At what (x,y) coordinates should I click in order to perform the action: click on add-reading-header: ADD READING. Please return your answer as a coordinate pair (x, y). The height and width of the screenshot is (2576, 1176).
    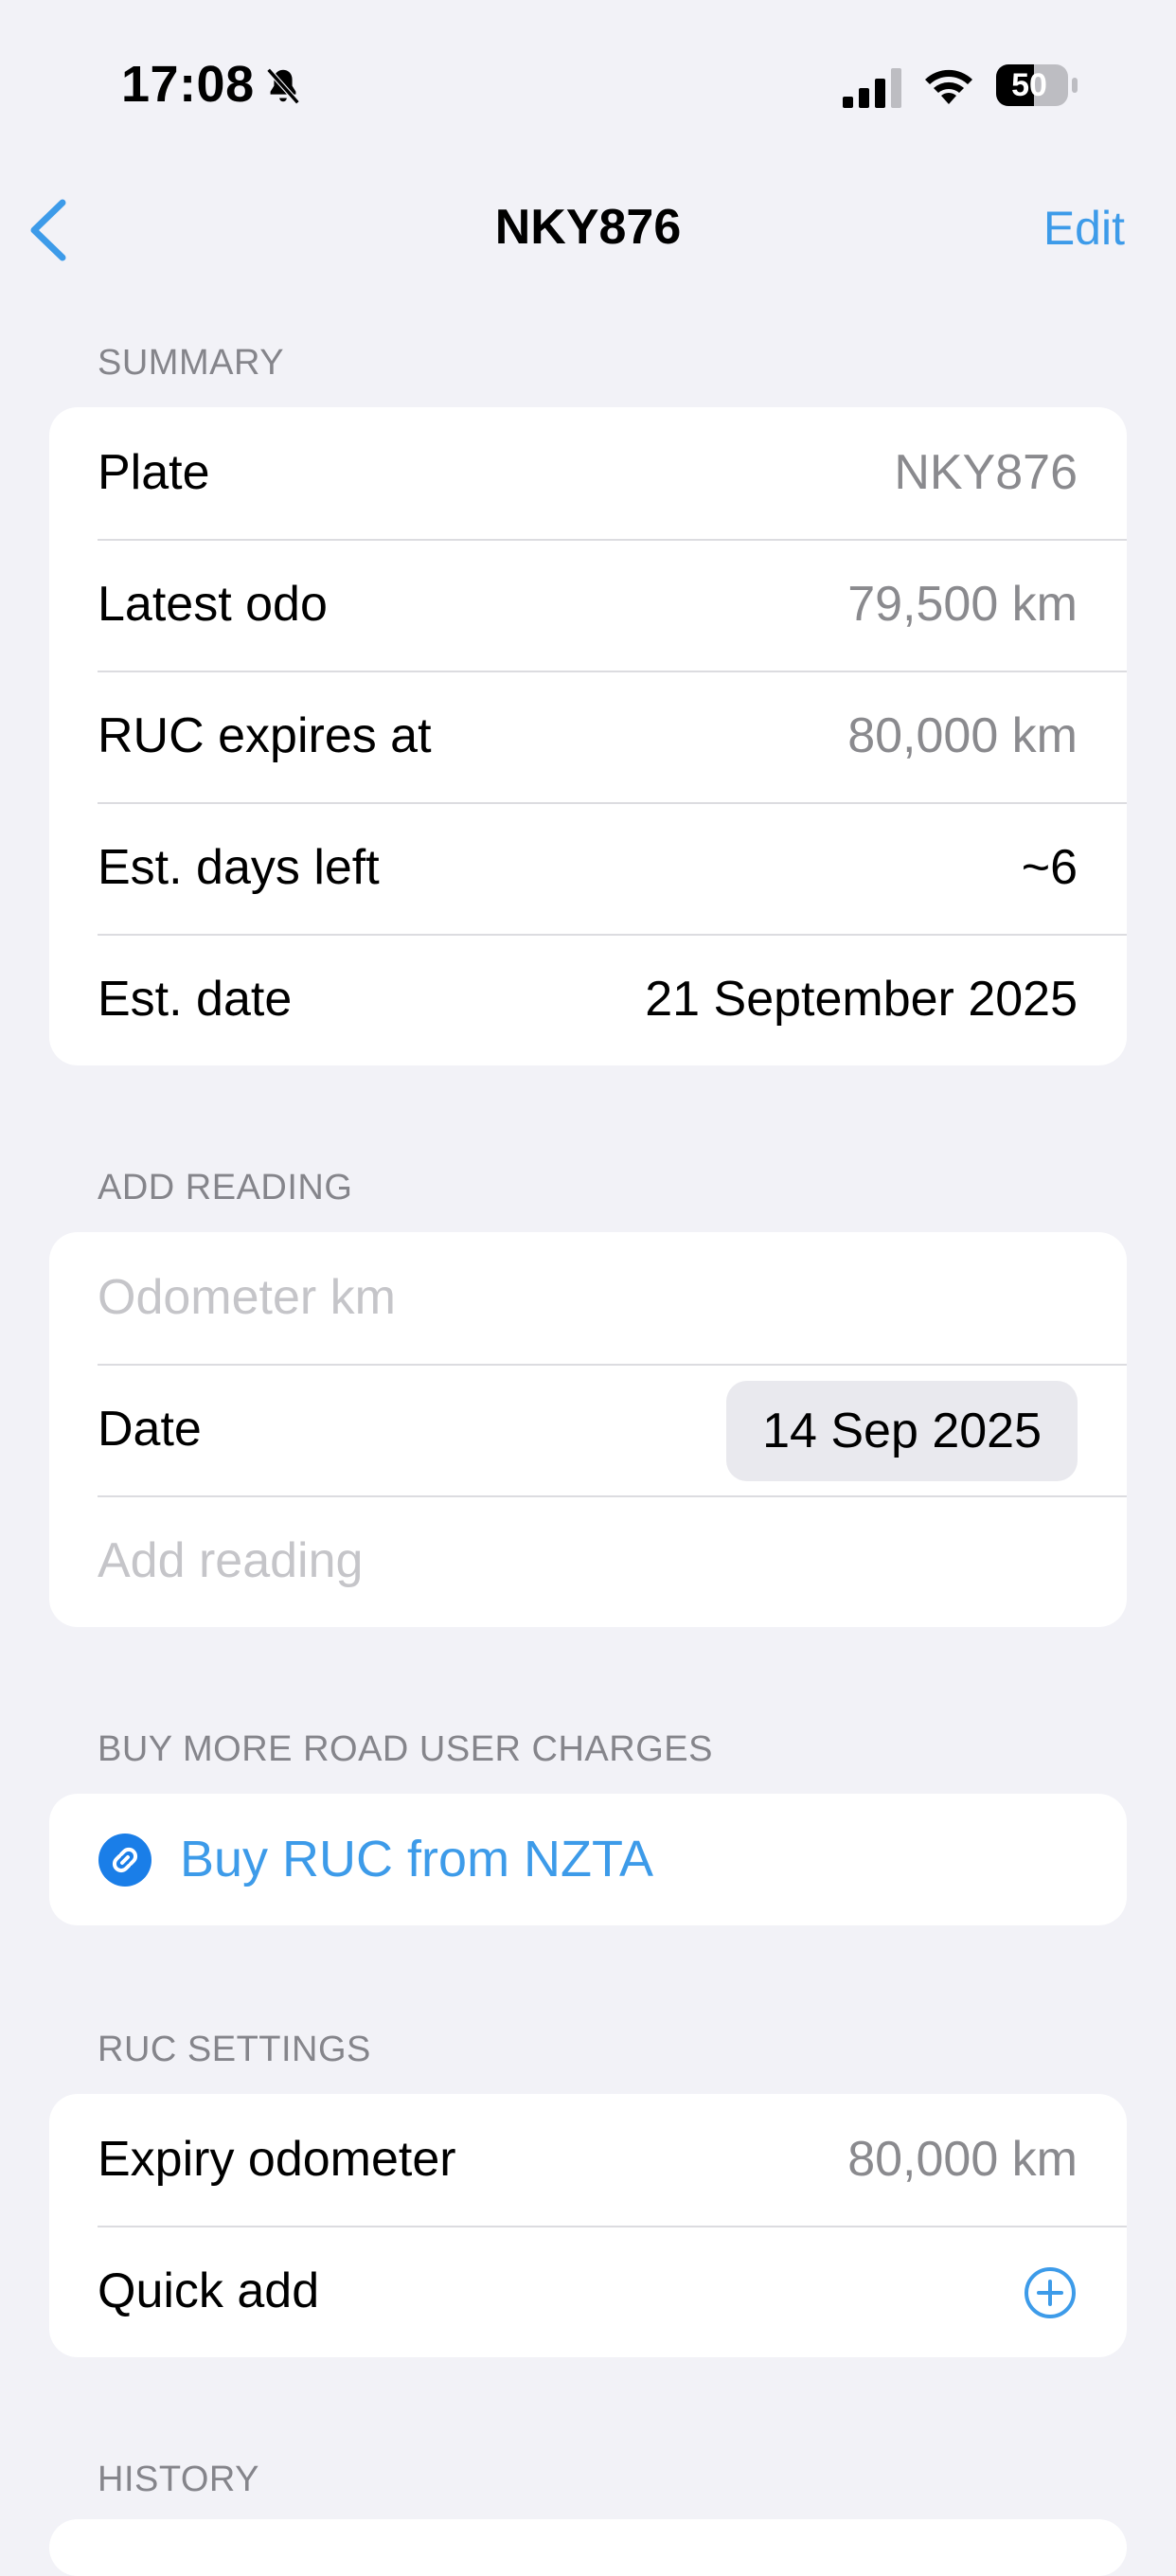
    Looking at the image, I should click on (225, 1188).